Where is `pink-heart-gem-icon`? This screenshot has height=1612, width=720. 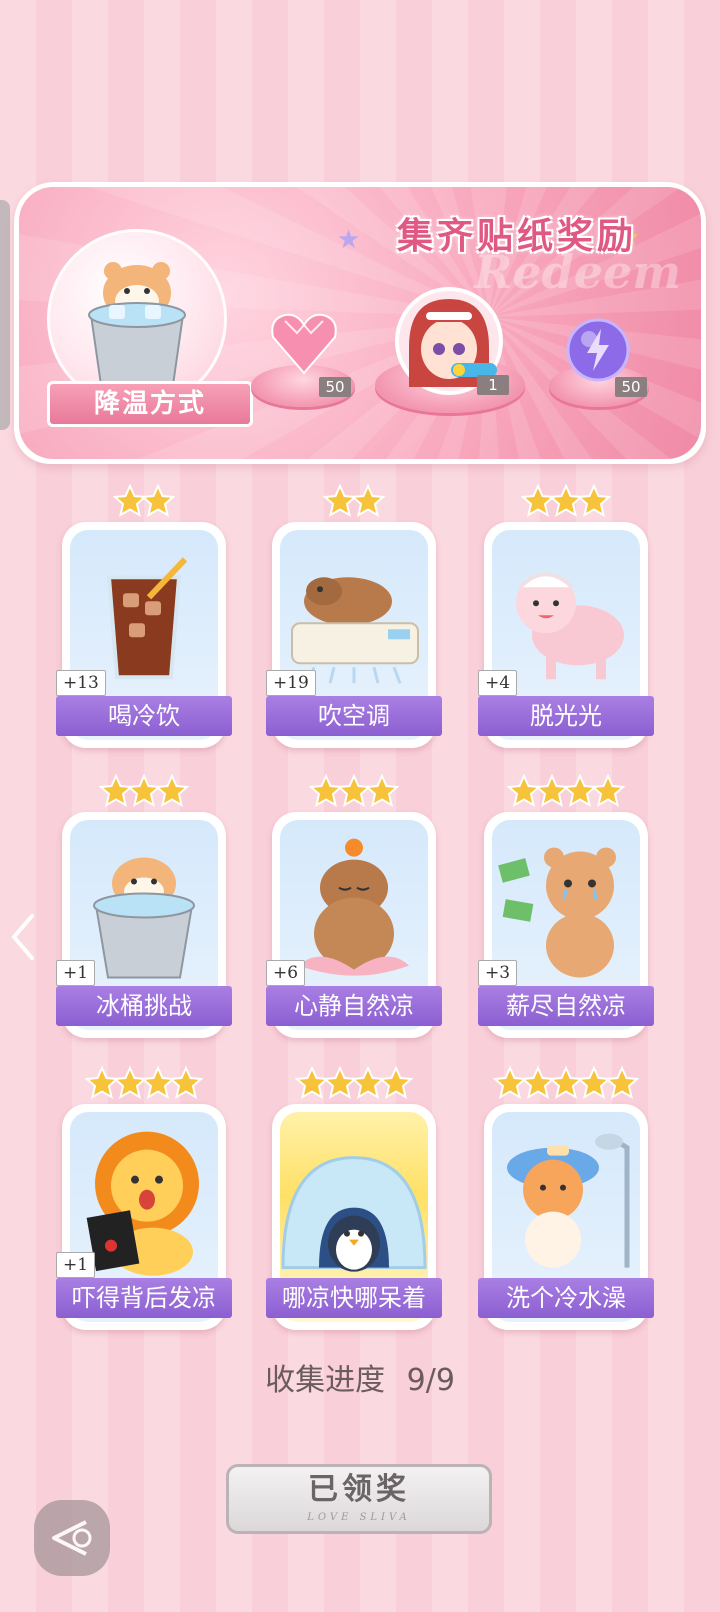 pink-heart-gem-icon is located at coordinates (304, 344).